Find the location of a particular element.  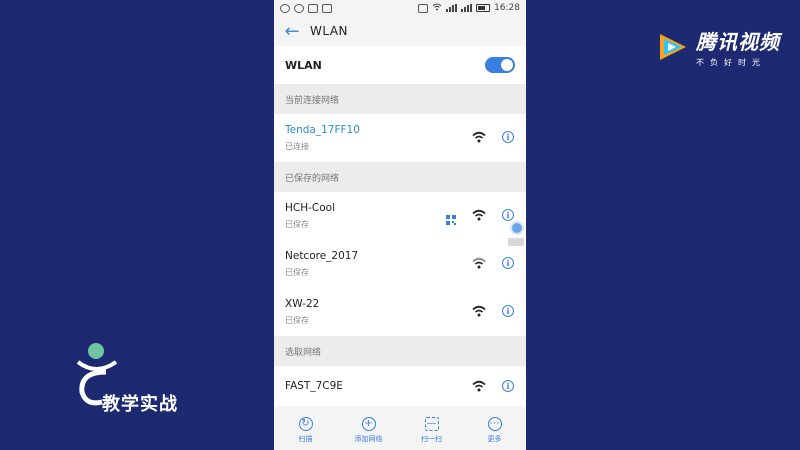

add-icon: + is located at coordinates (368, 423).